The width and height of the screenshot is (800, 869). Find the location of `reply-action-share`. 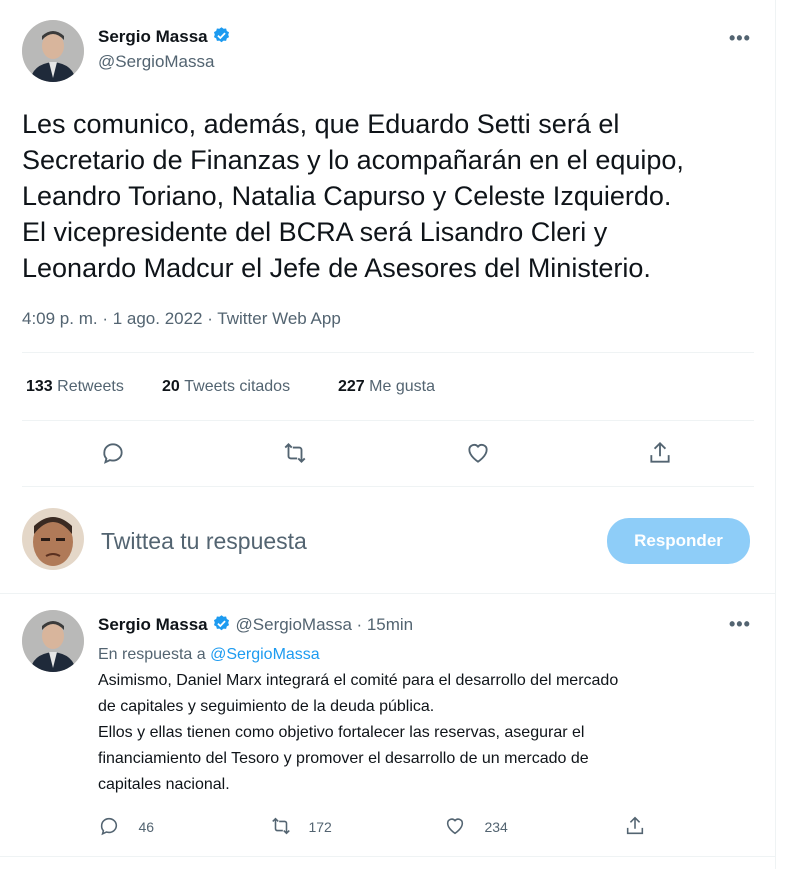

reply-action-share is located at coordinates (635, 826).